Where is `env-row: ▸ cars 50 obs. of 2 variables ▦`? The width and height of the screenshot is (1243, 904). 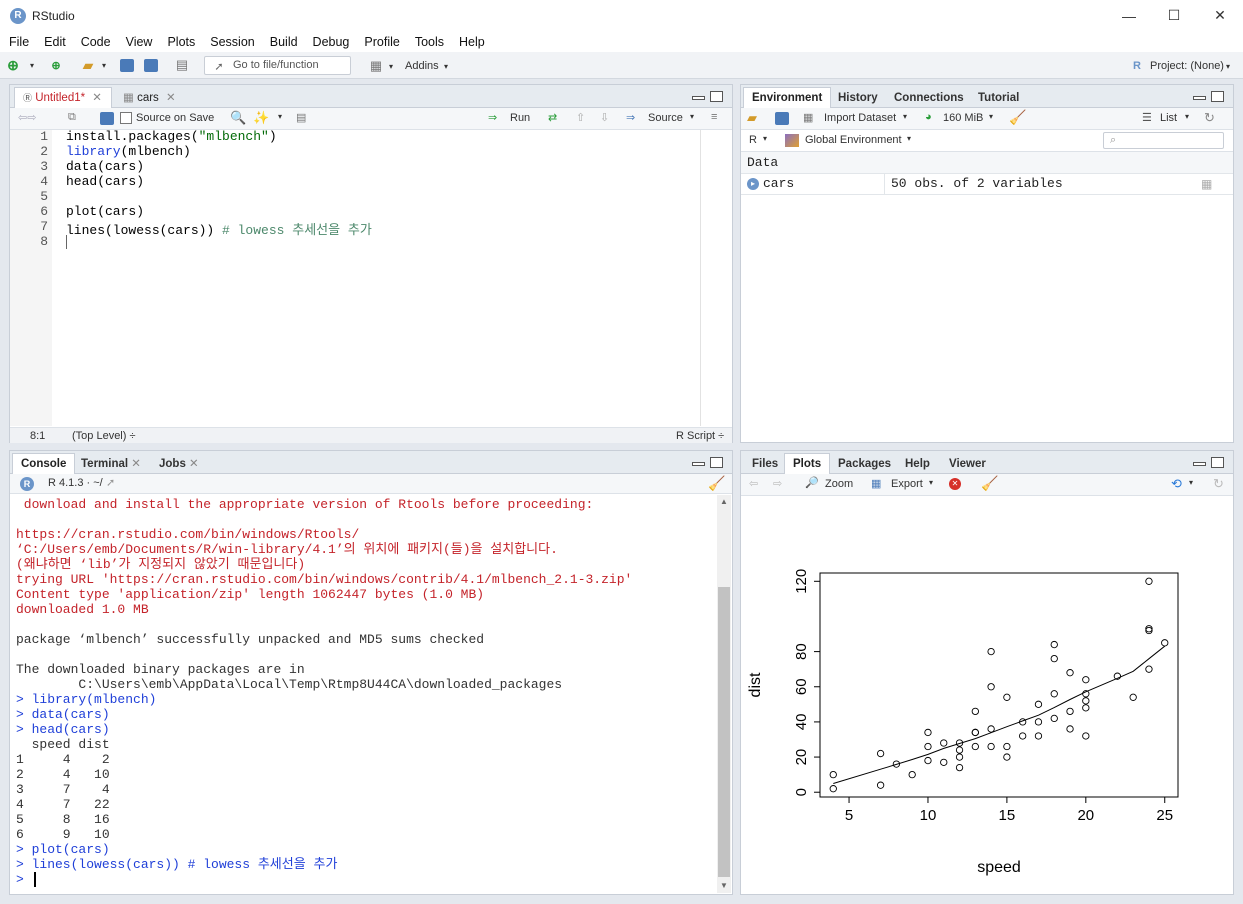
env-row: ▸ cars 50 obs. of 2 variables ▦ is located at coordinates (987, 184).